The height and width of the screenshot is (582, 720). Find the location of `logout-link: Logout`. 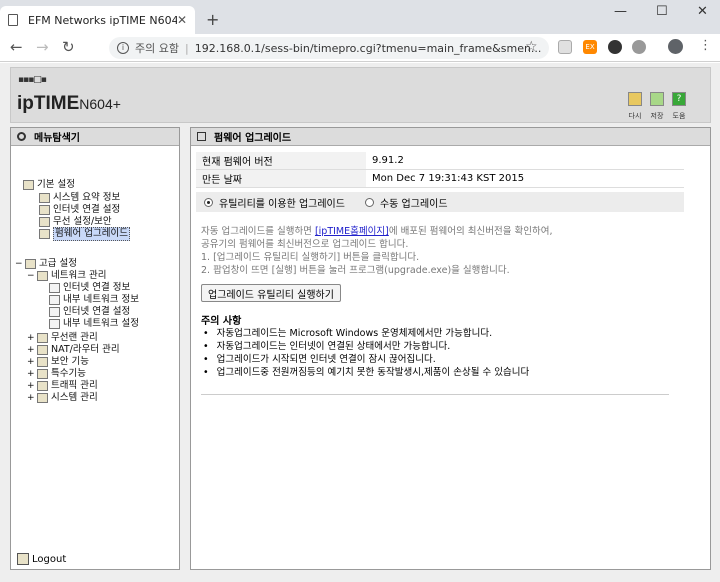

logout-link: Logout is located at coordinates (41, 559).